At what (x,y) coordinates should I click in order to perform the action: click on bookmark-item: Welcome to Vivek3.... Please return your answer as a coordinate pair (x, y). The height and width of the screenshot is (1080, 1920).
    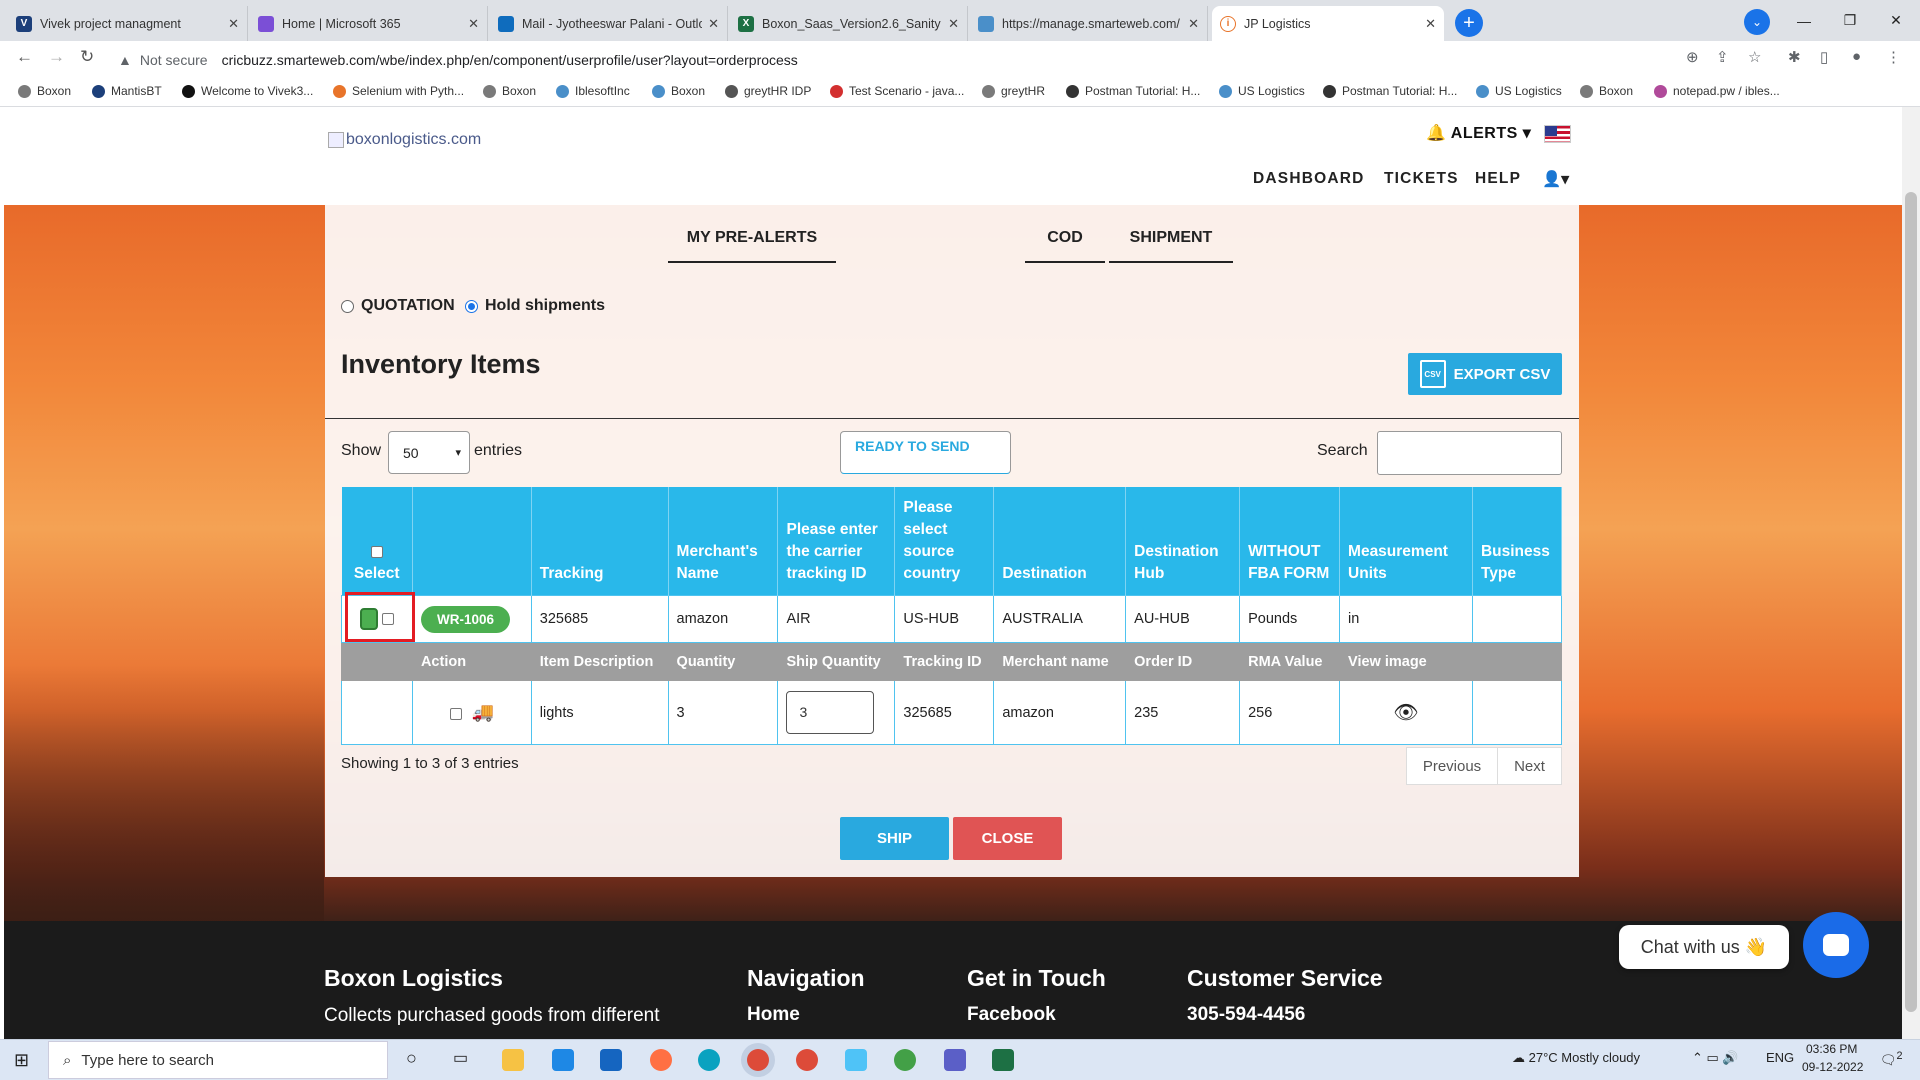
    Looking at the image, I should click on (247, 91).